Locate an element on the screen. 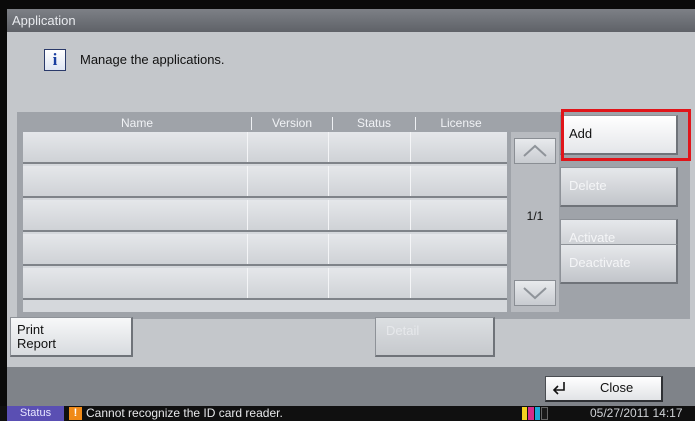  date-time: 05/27/2011 14:17 is located at coordinates (636, 413).